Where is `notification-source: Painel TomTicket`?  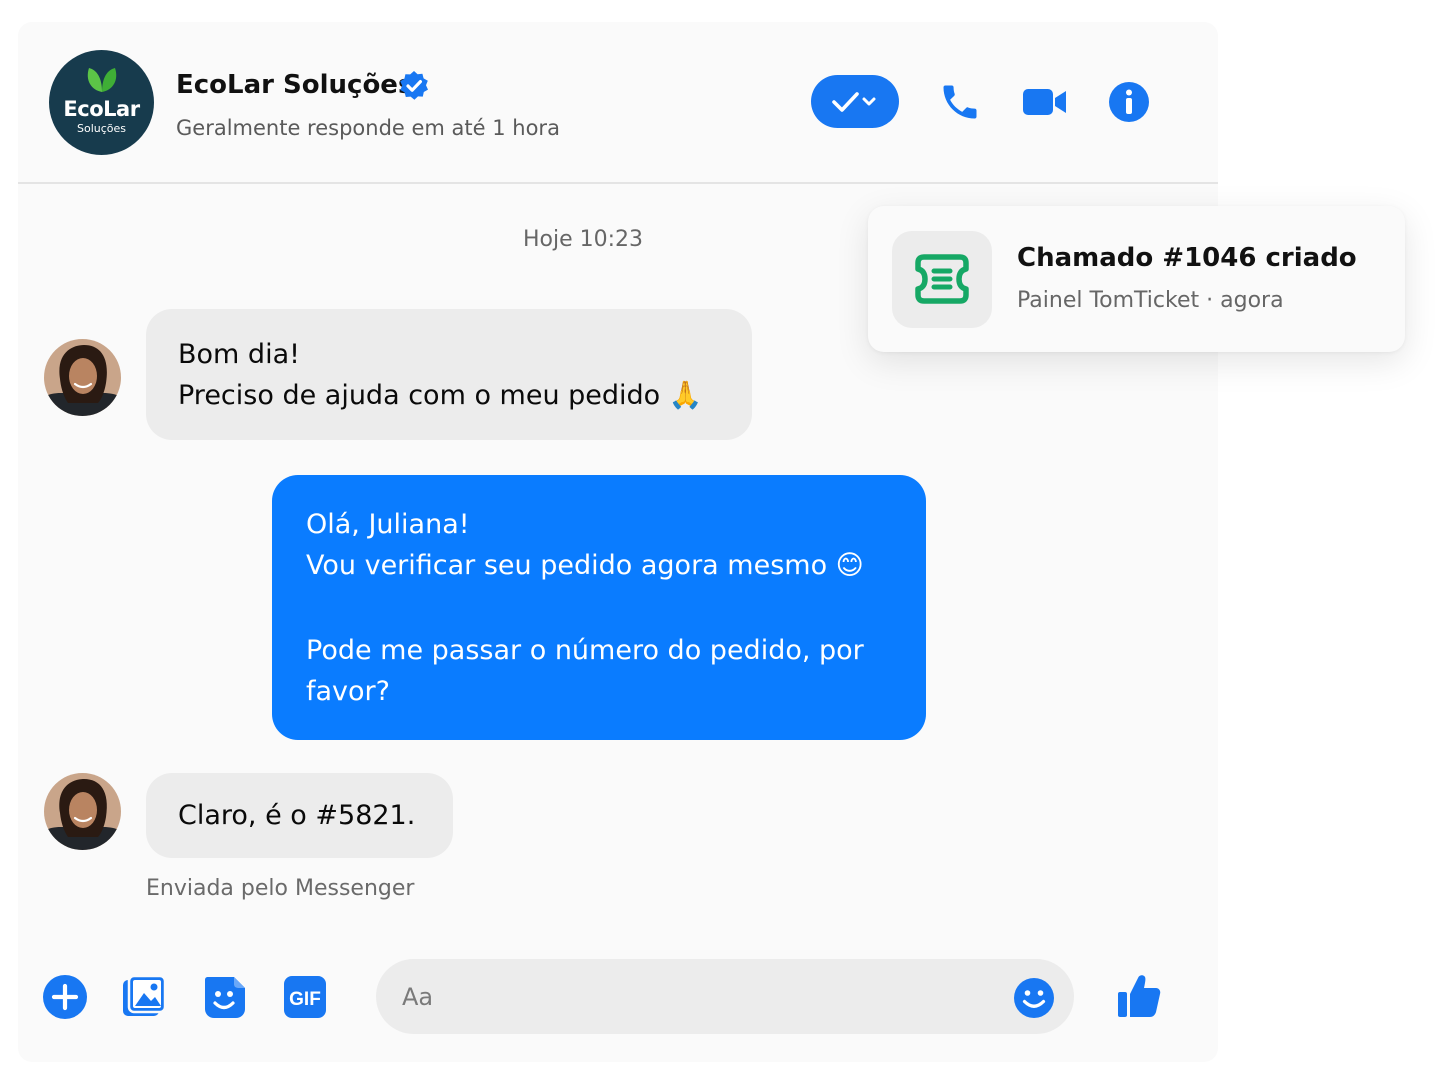
notification-source: Painel TomTicket is located at coordinates (1108, 300).